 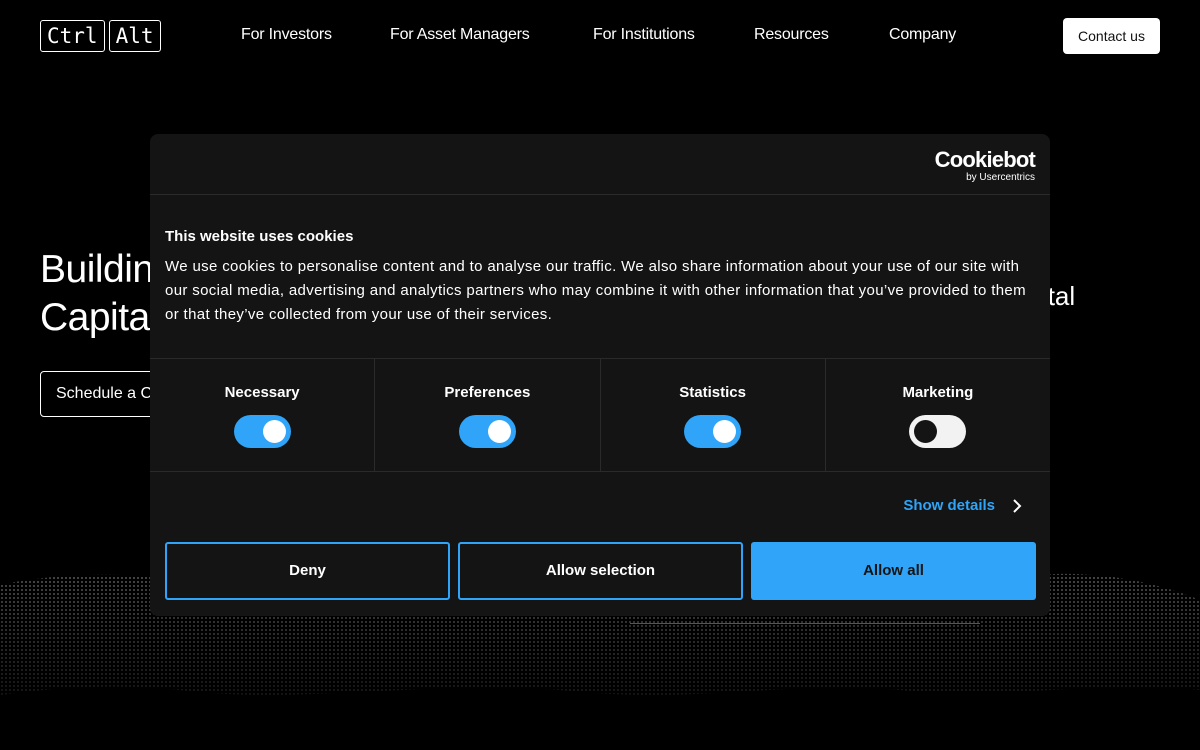 I want to click on hero-title-line-1: Buildin, so click(x=97, y=269).